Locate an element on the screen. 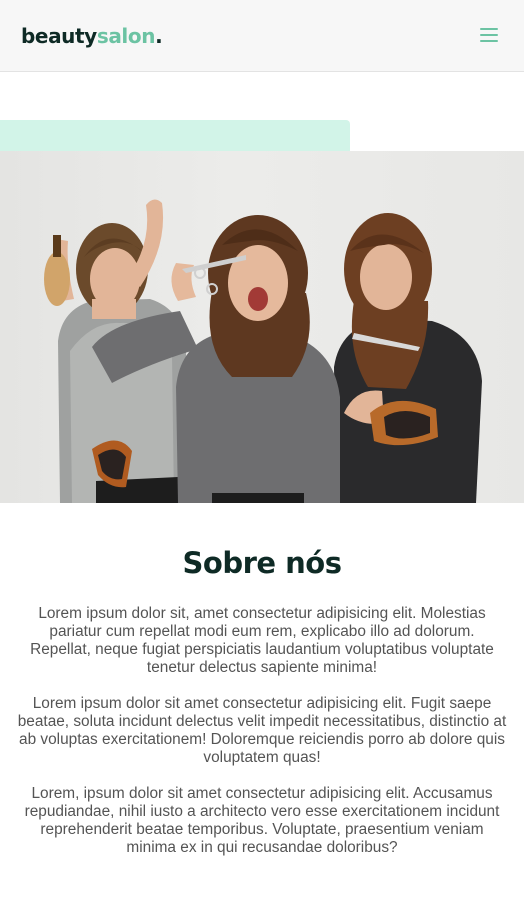 The height and width of the screenshot is (921, 524). menu-line-middle is located at coordinates (489, 35).